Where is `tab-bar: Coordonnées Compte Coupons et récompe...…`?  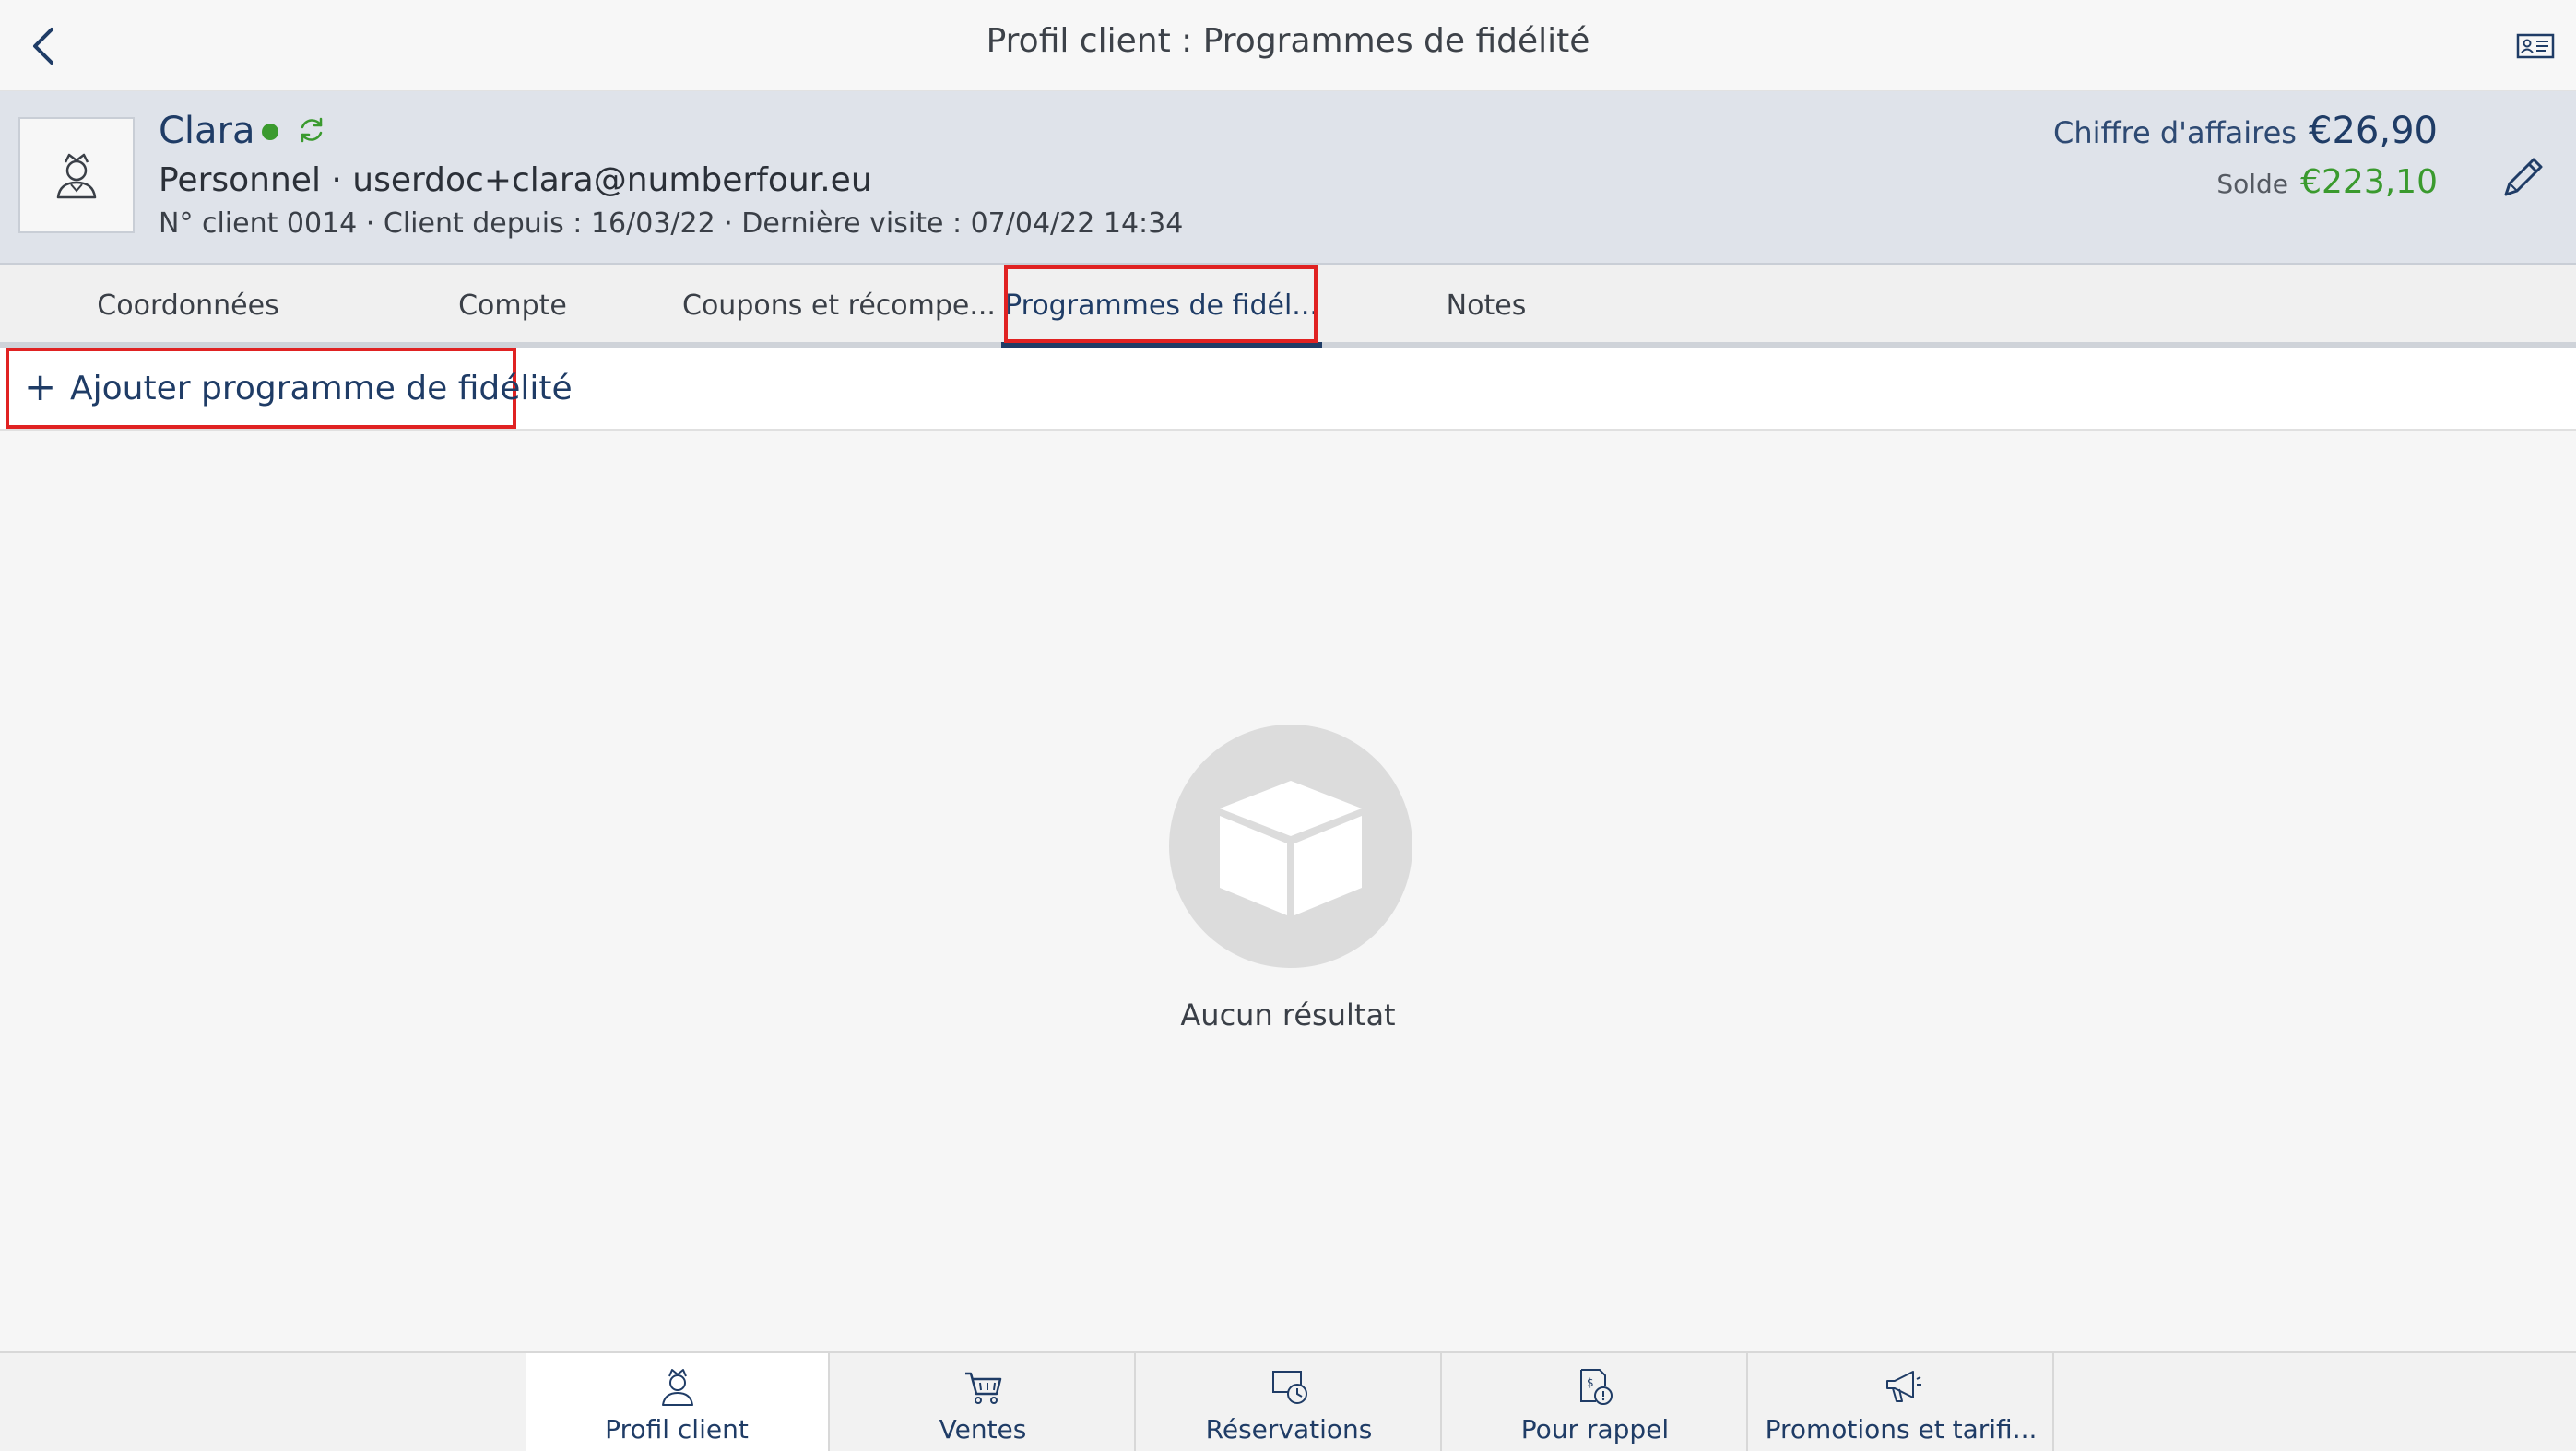
tab-bar: Coordonnées Compte Coupons et récompe...… is located at coordinates (1288, 306).